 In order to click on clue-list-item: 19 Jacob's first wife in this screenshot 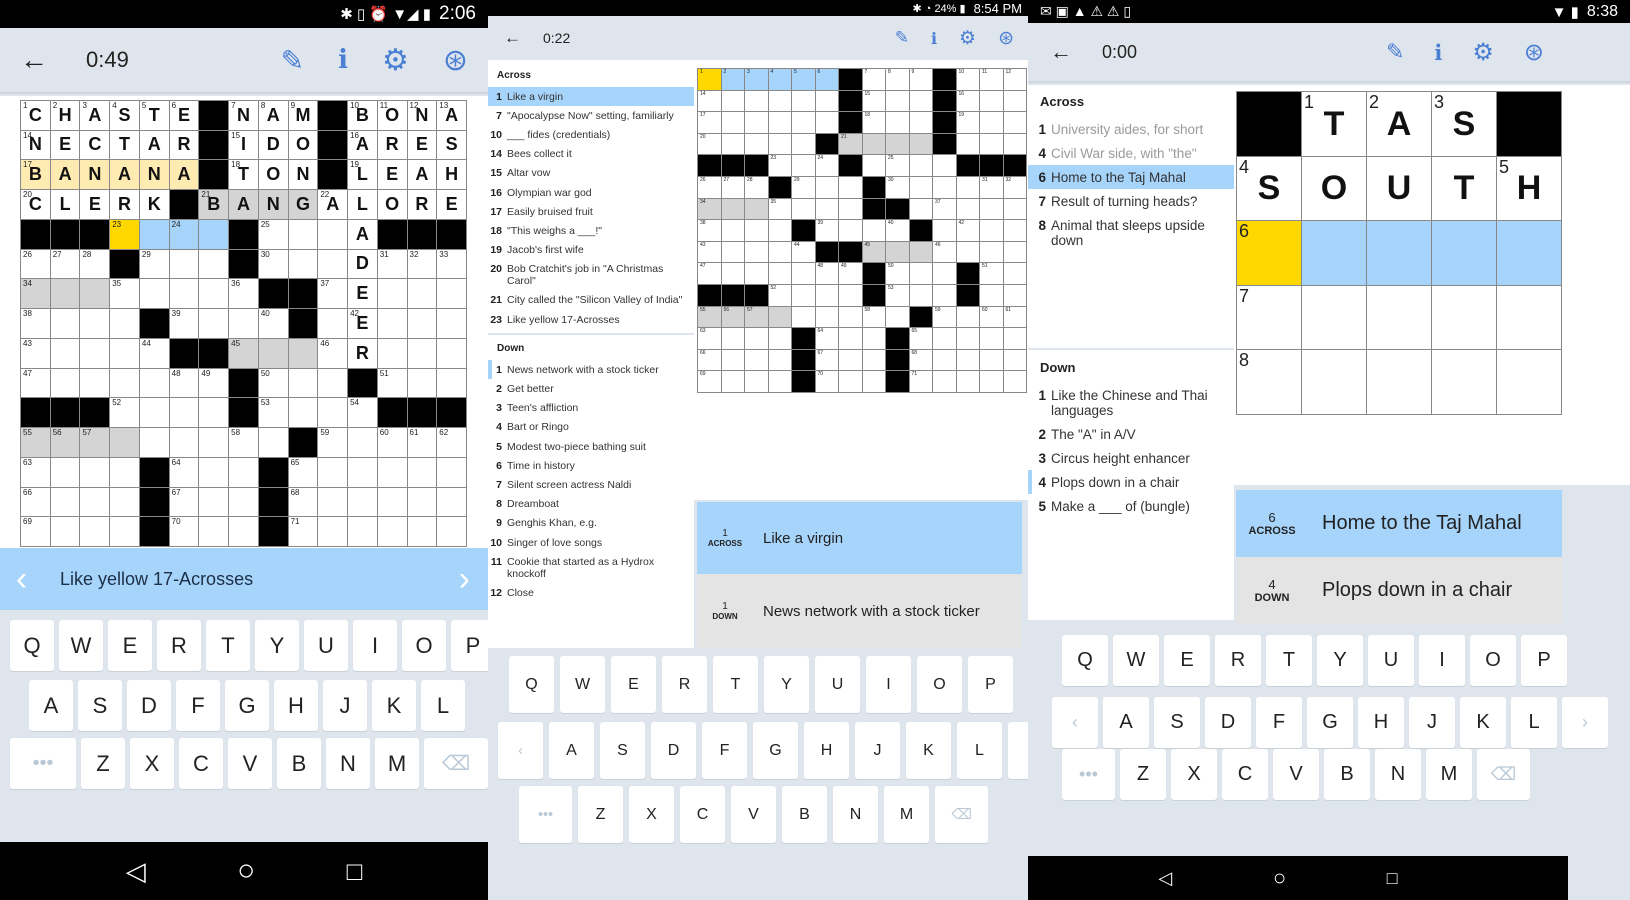, I will do `click(591, 250)`.